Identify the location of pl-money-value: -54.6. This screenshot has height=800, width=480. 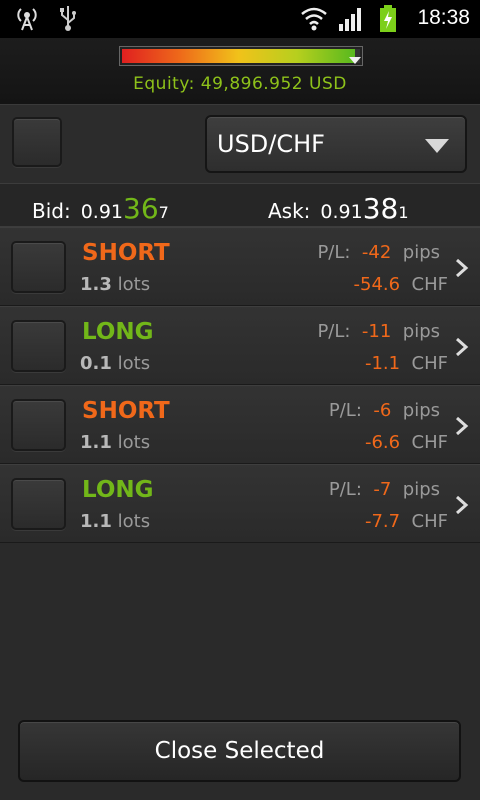
(377, 284).